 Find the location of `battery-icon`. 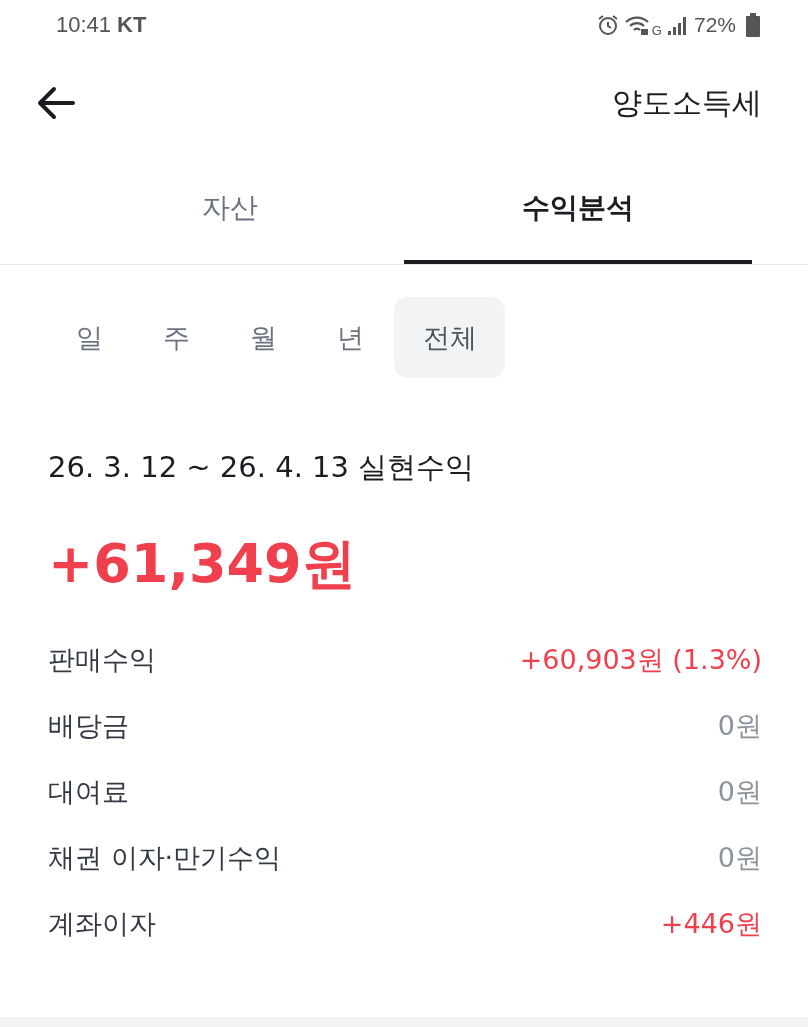

battery-icon is located at coordinates (753, 25).